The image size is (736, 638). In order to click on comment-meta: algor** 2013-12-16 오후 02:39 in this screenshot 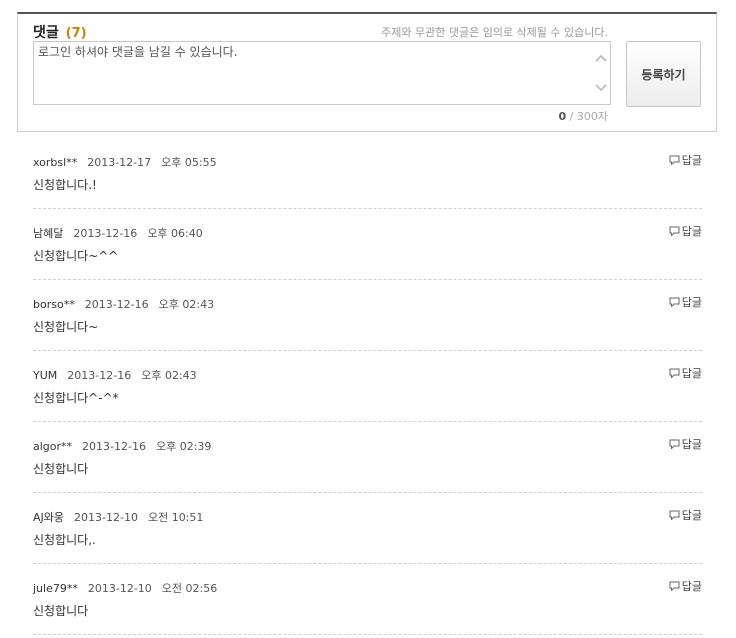, I will do `click(127, 446)`.